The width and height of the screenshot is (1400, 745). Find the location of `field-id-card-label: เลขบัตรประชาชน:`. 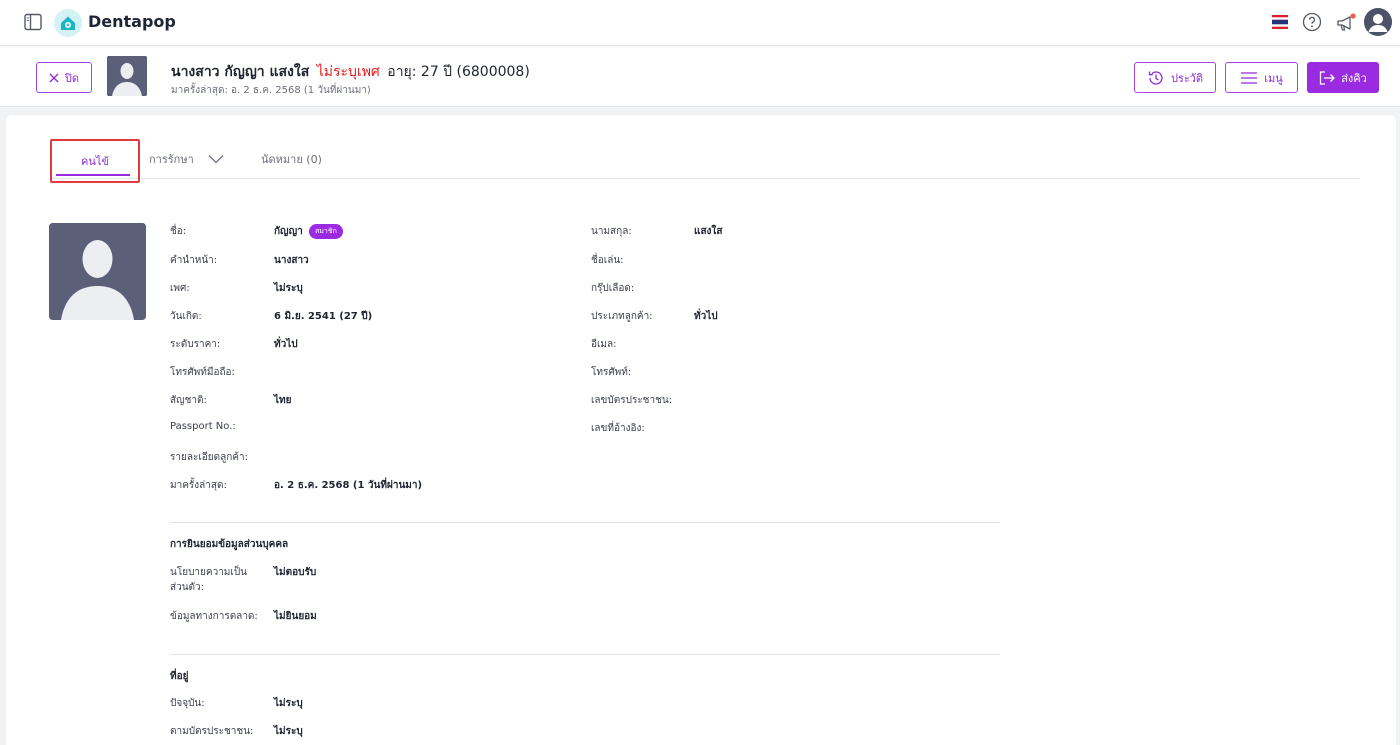

field-id-card-label: เลขบัตรประชาชน: is located at coordinates (632, 400).